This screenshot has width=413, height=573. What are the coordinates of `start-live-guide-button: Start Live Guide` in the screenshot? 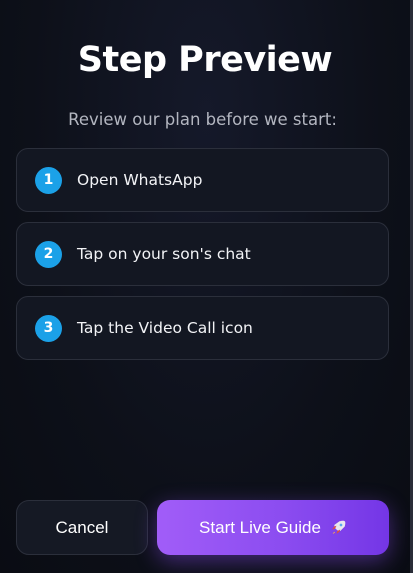 It's located at (273, 527).